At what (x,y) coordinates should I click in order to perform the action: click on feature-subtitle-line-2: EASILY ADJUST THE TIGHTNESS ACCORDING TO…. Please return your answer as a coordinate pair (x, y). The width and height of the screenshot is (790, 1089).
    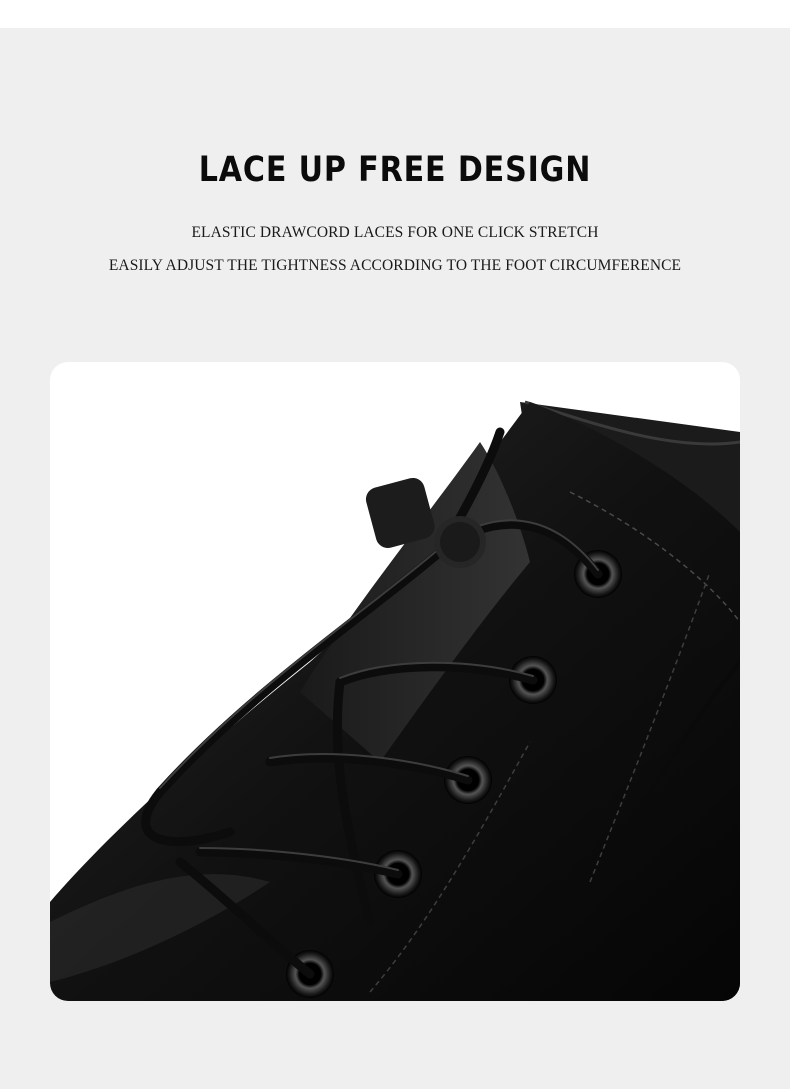
    Looking at the image, I should click on (395, 265).